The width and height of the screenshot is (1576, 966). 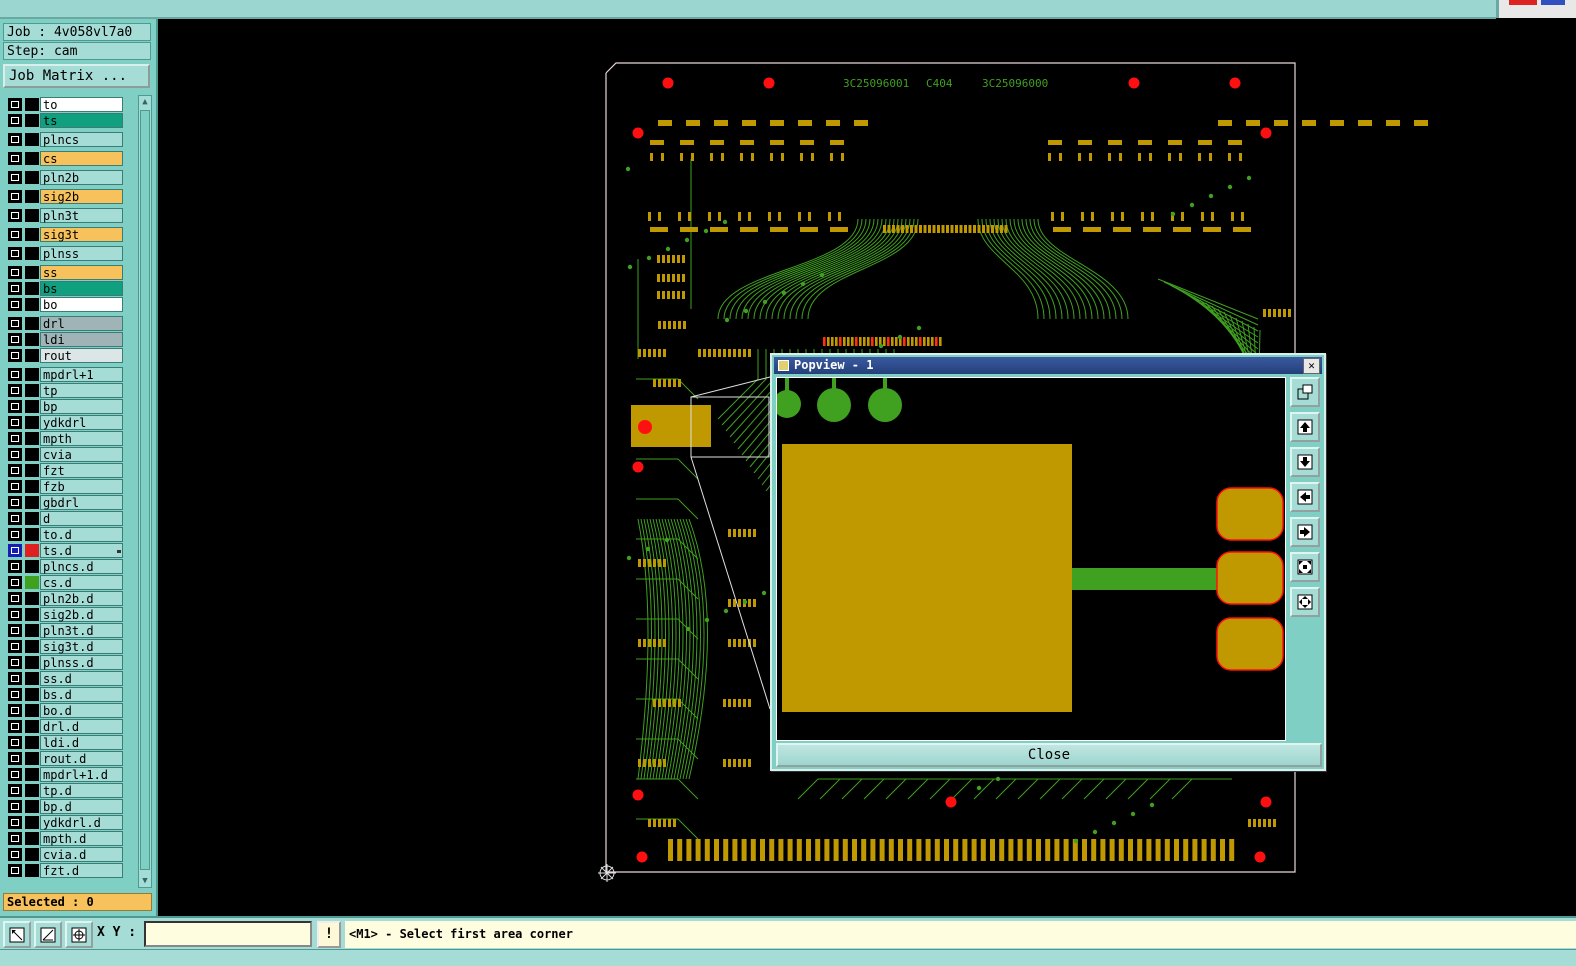 What do you see at coordinates (69, 726) in the screenshot?
I see `layer-row: drl.d` at bounding box center [69, 726].